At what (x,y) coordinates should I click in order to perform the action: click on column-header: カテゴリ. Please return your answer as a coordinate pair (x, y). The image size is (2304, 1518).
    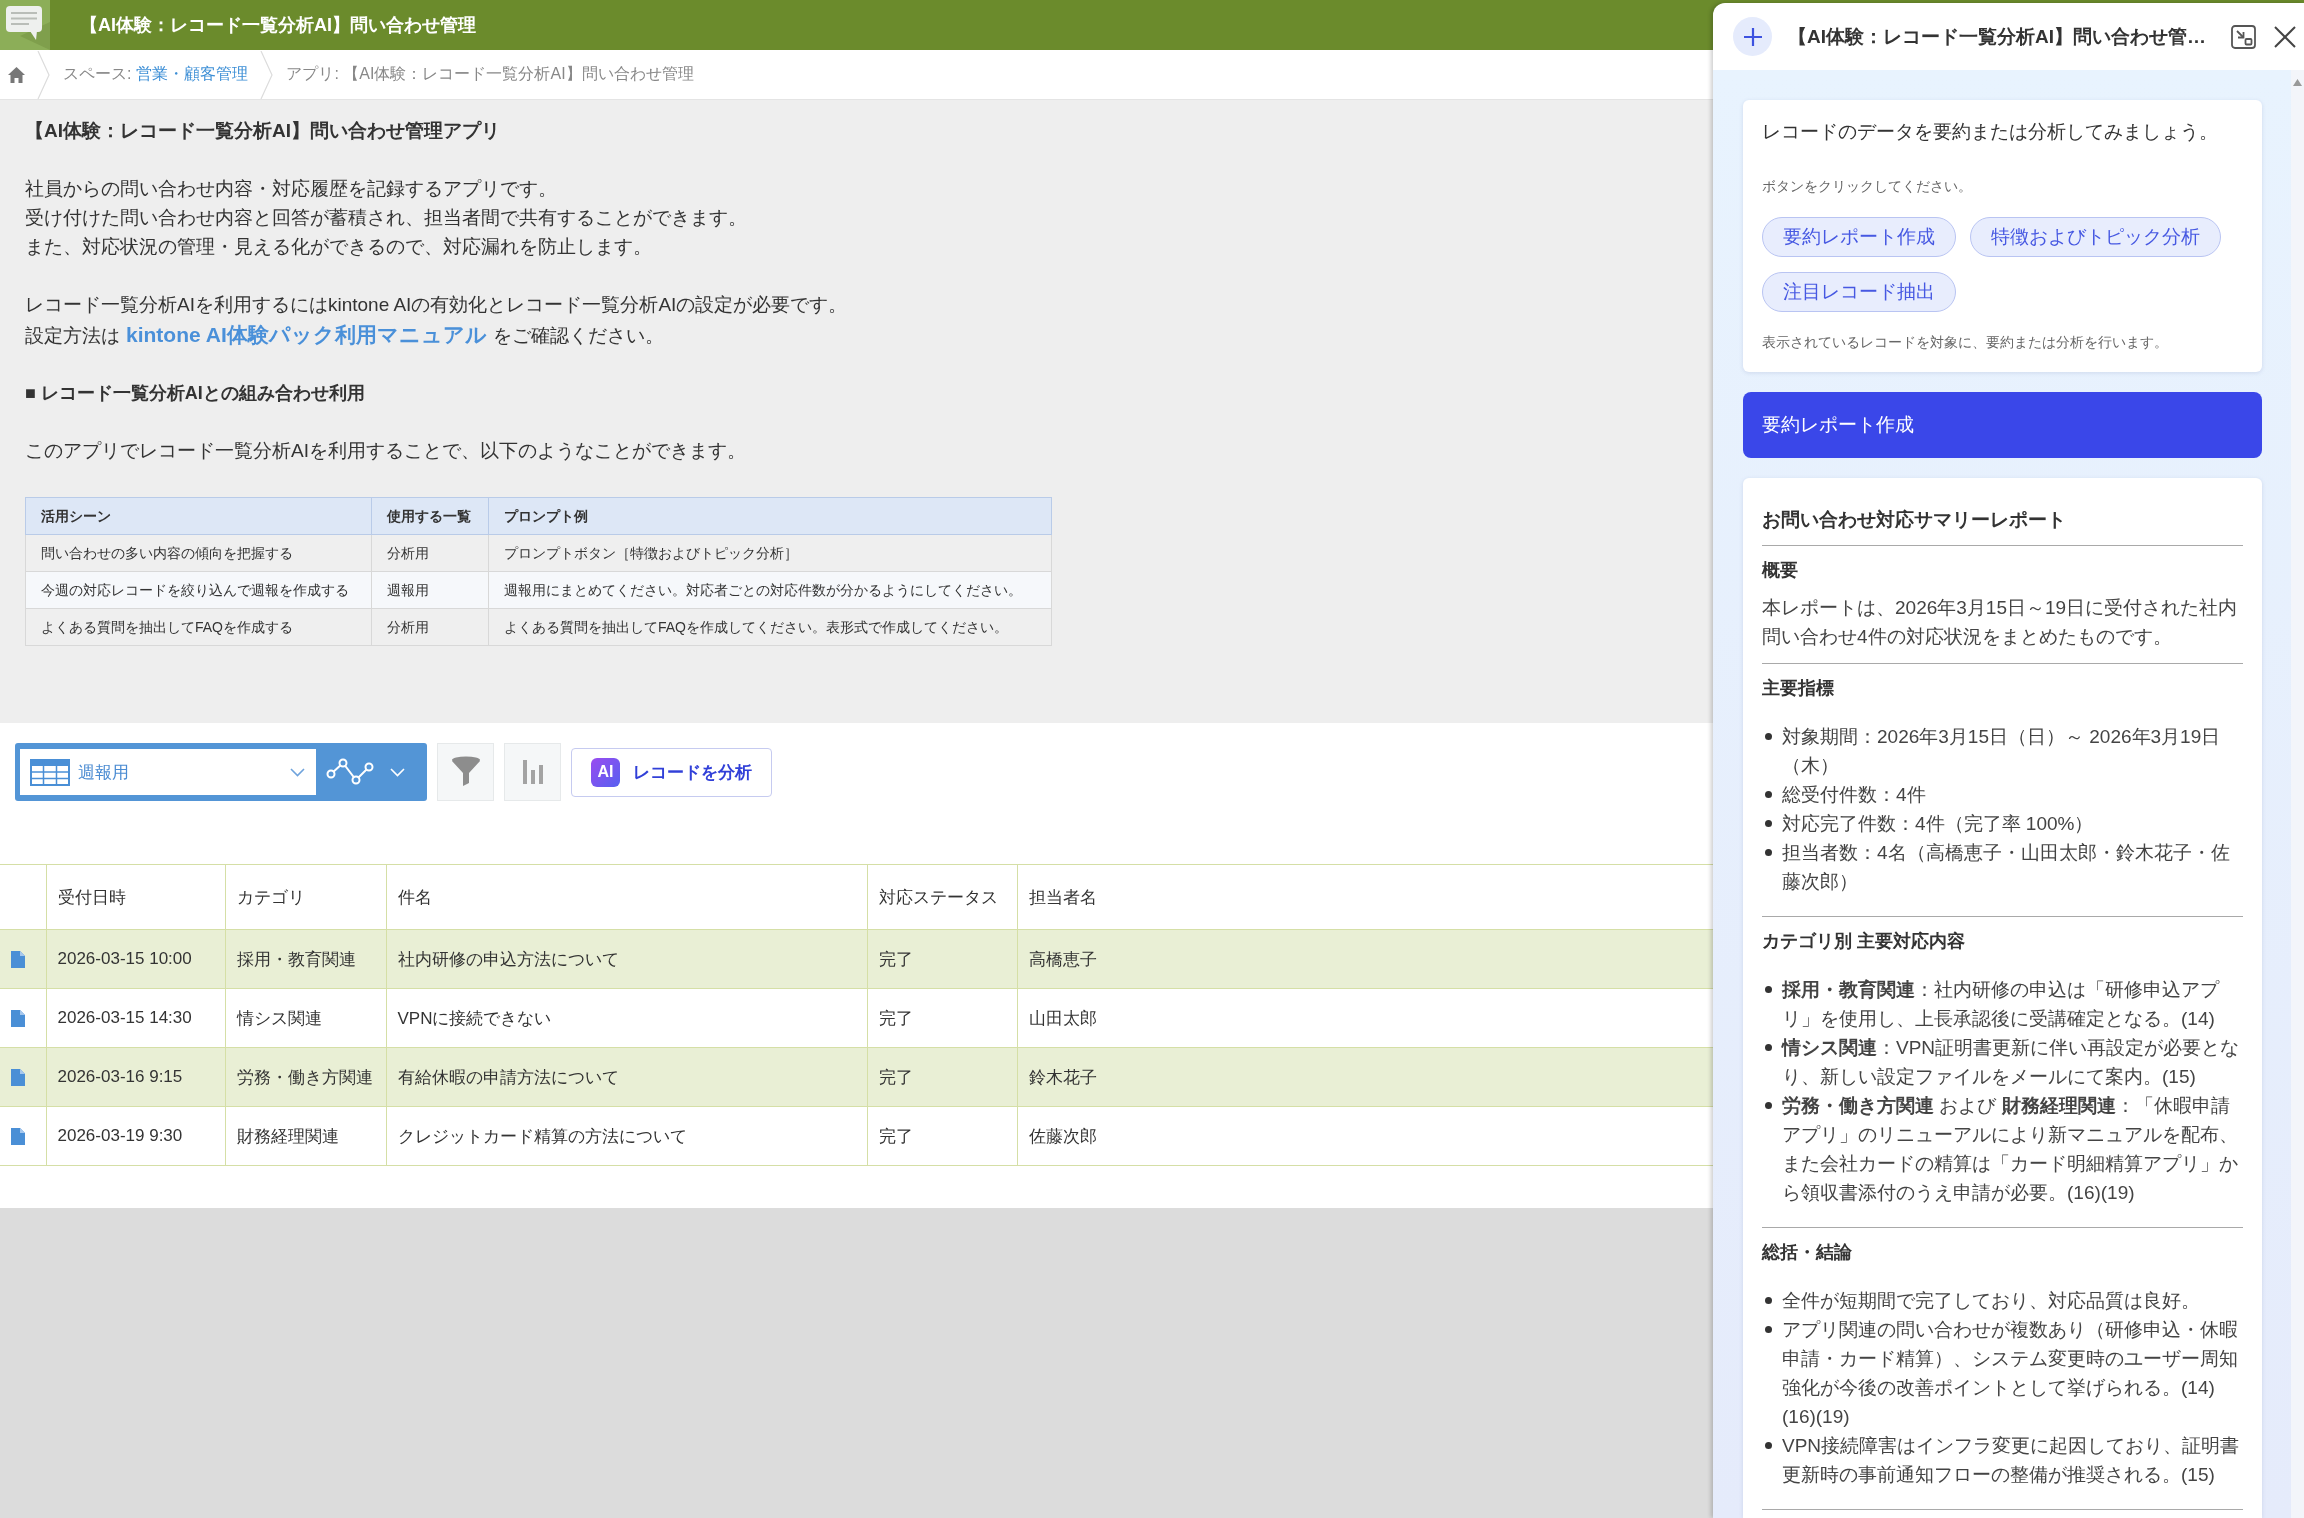
    Looking at the image, I should click on (305, 897).